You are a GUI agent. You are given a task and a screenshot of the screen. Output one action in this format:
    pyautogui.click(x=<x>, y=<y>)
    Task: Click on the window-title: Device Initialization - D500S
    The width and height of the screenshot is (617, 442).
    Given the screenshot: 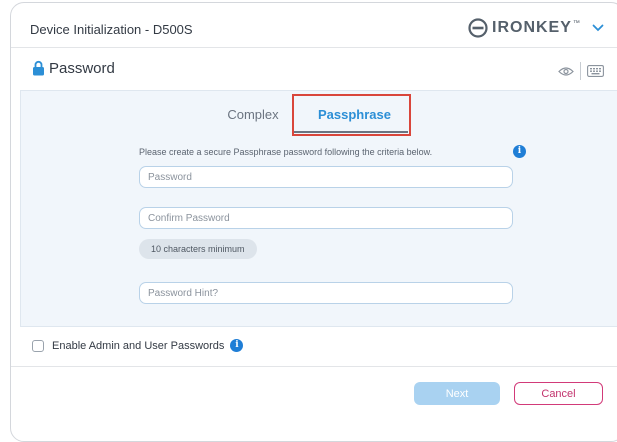 What is the action you would take?
    pyautogui.click(x=111, y=29)
    